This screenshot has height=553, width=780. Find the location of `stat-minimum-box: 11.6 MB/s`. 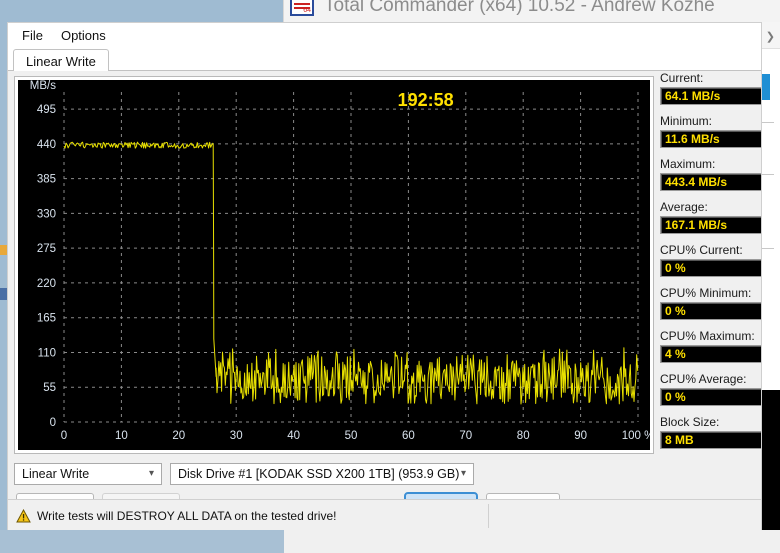

stat-minimum-box: 11.6 MB/s is located at coordinates (710, 139).